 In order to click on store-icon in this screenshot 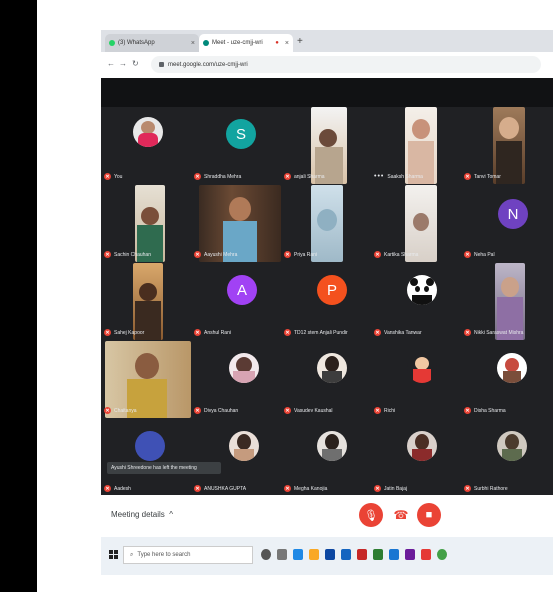, I will do `click(330, 554)`.